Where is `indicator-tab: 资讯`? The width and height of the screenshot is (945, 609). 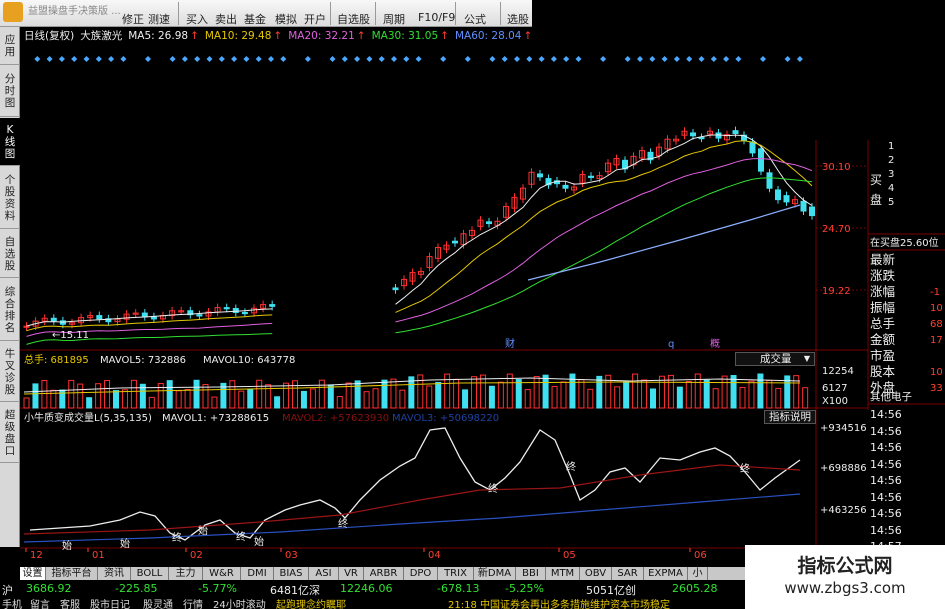 indicator-tab: 资讯 is located at coordinates (114, 573).